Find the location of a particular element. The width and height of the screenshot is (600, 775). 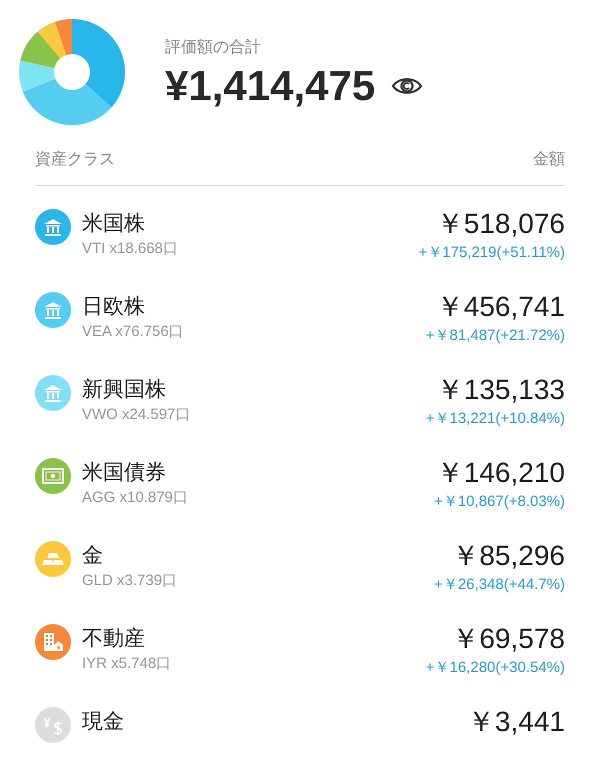

asset-amount: ￥69,578 is located at coordinates (508, 639).